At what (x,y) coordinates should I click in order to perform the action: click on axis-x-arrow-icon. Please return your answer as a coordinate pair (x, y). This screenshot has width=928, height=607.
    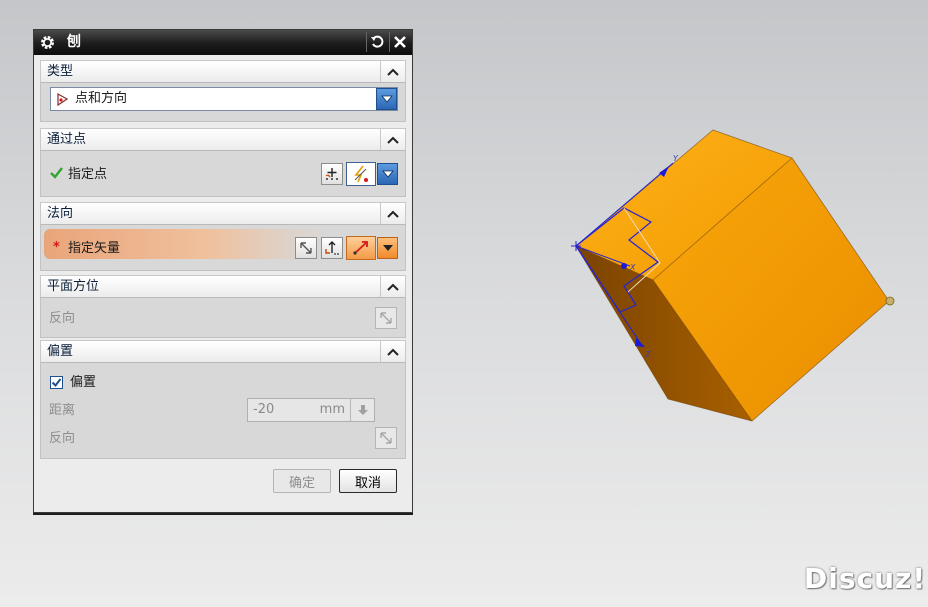
    Looking at the image, I should click on (624, 266).